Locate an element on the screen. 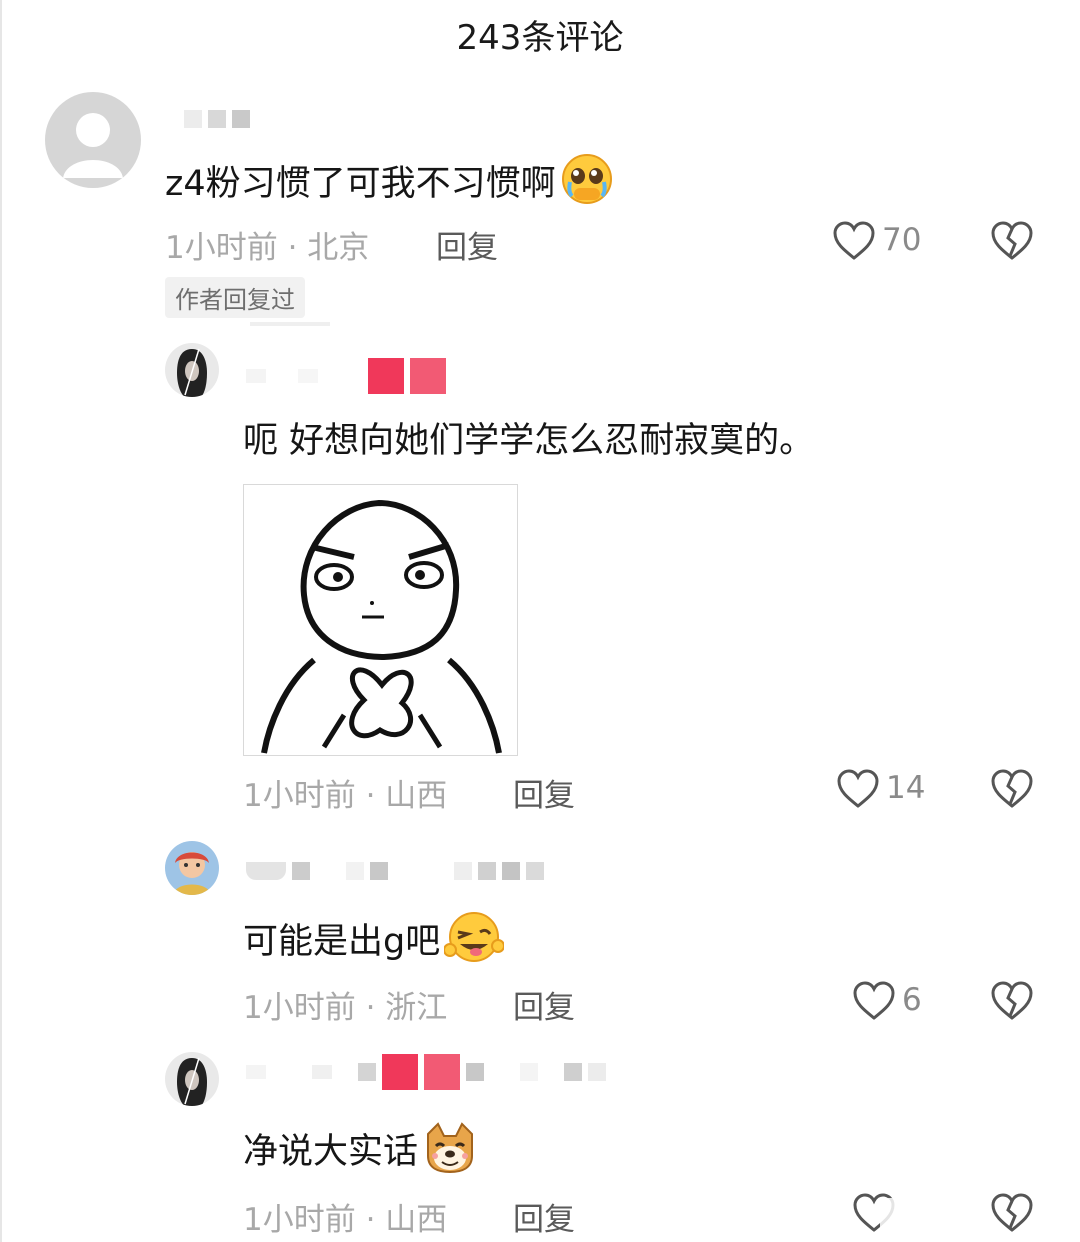  author-replied-tag: 作者回复过 is located at coordinates (235, 297).